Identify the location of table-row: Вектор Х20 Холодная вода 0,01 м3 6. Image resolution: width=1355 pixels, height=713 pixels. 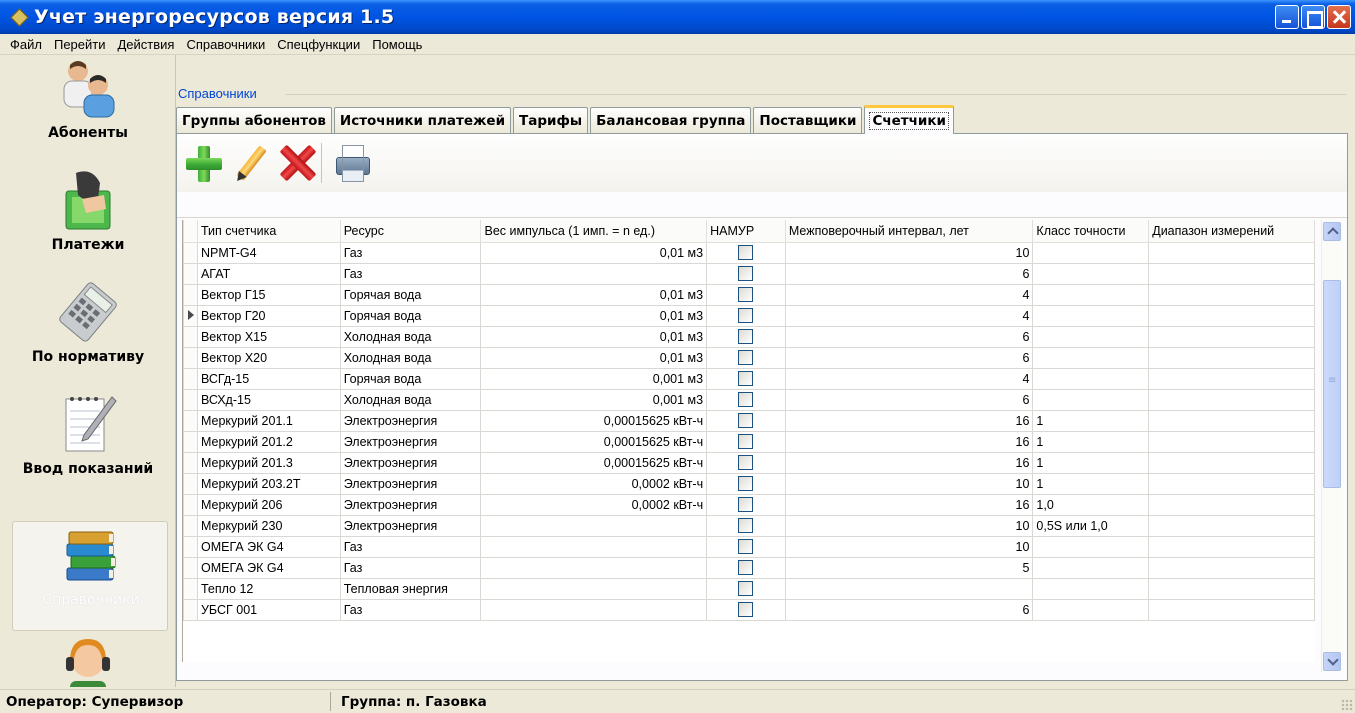
(749, 357).